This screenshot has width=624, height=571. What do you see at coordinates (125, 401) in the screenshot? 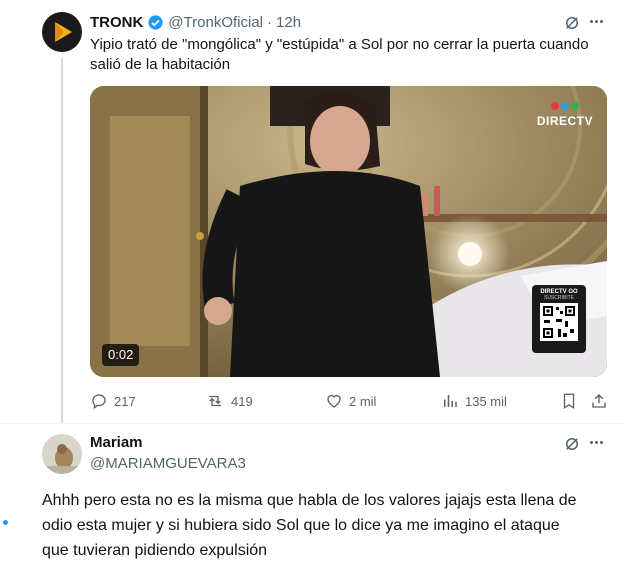
I see `reply-count: 217` at bounding box center [125, 401].